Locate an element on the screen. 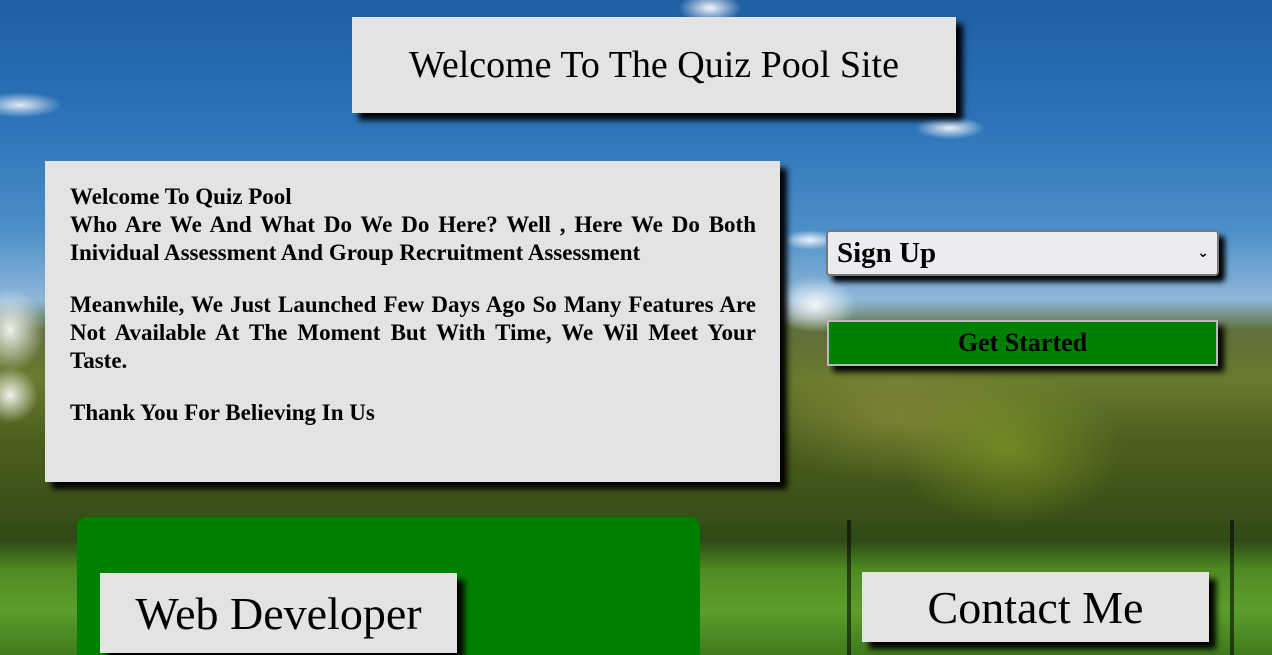  page-title: Welcome To The Quiz Pool Site is located at coordinates (654, 65).